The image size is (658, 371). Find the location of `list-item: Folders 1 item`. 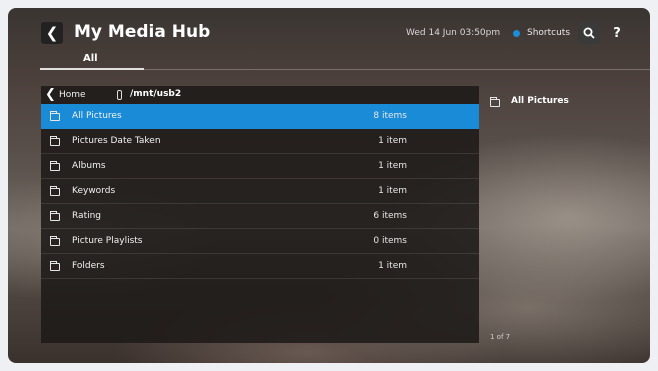

list-item: Folders 1 item is located at coordinates (260, 266).